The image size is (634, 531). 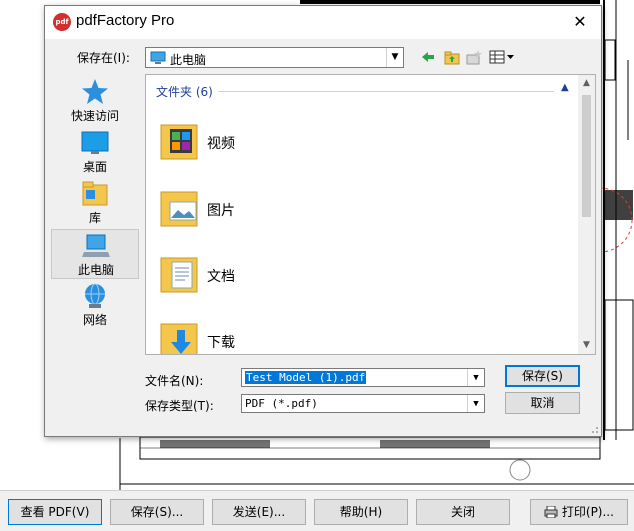 I want to click on place-label: 桌面, so click(x=94, y=167).